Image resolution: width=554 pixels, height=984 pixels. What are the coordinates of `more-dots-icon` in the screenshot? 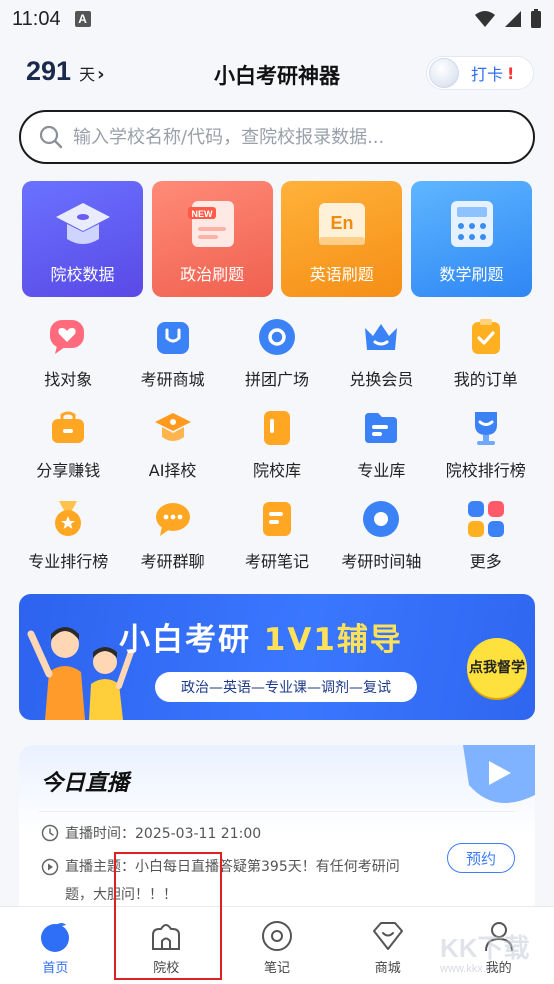 It's located at (485, 519).